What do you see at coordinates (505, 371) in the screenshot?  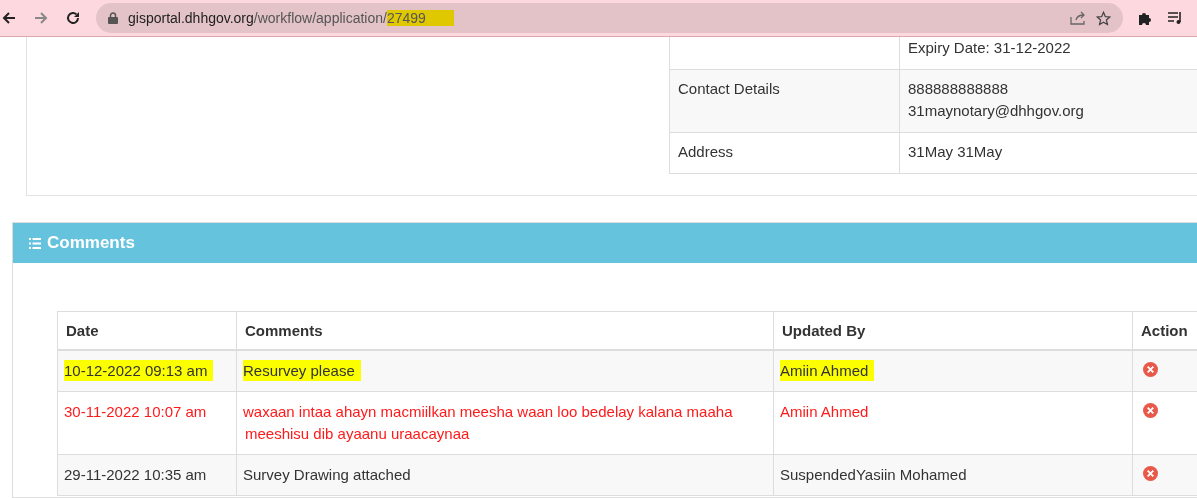 I see `table-cell: Resurvey please` at bounding box center [505, 371].